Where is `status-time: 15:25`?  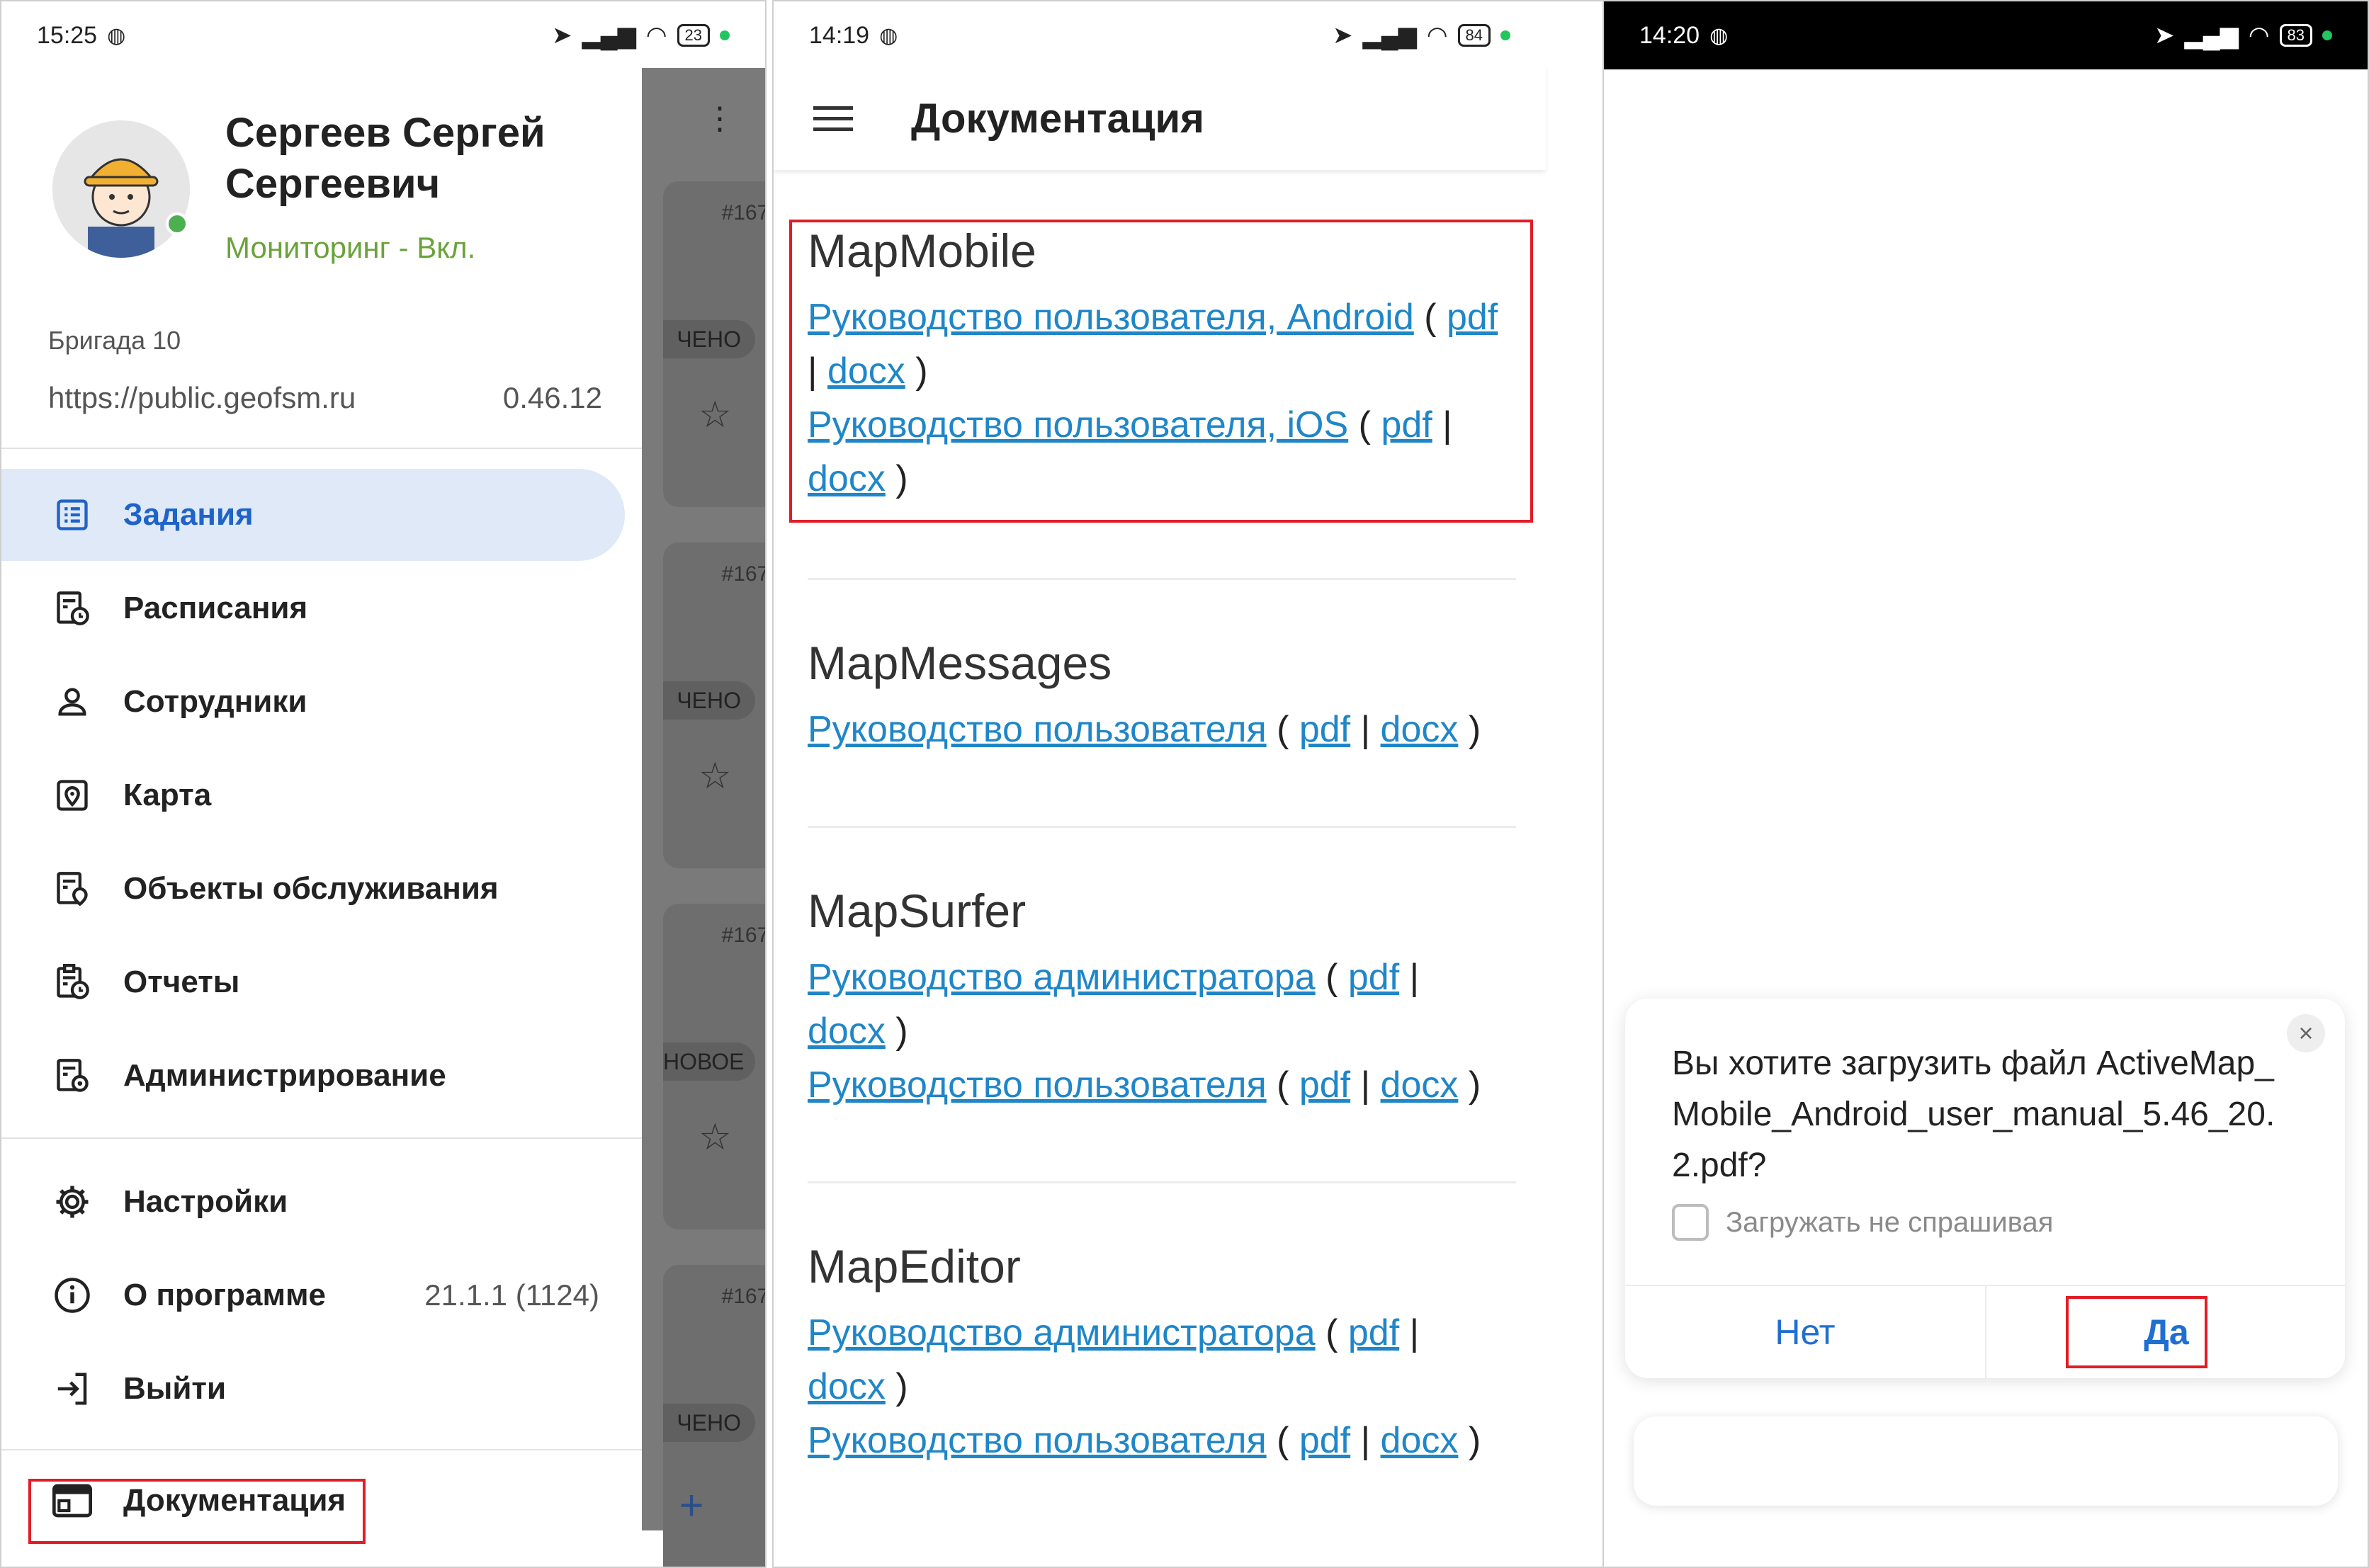
status-time: 15:25 is located at coordinates (67, 35).